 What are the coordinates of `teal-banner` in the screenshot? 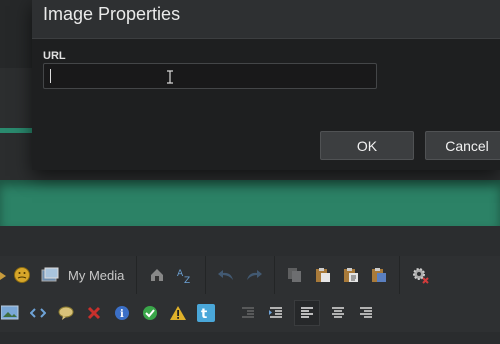 It's located at (250, 203).